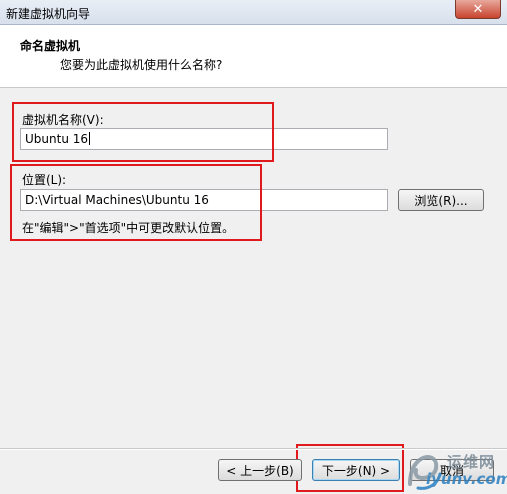 This screenshot has width=507, height=494. I want to click on vm-name-input: Ubuntu 16, so click(204, 139).